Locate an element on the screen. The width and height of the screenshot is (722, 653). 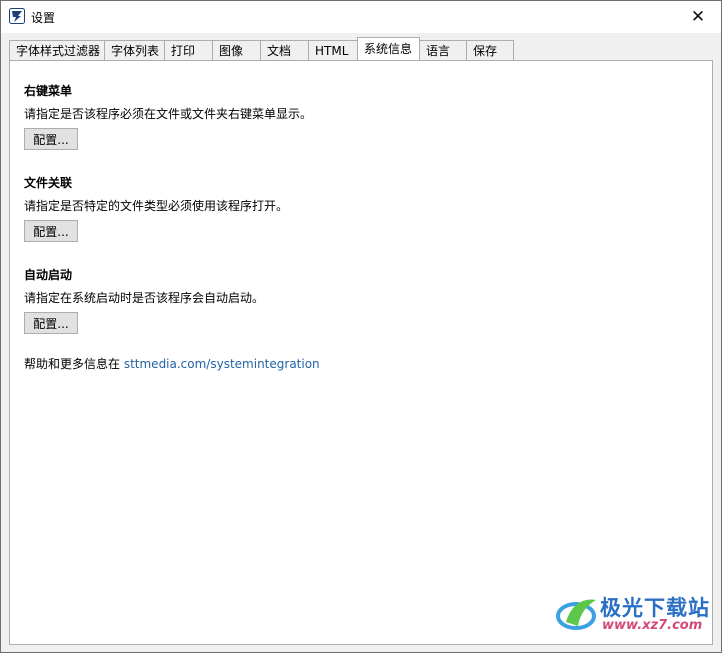
tab-image: 图像 is located at coordinates (236, 50).